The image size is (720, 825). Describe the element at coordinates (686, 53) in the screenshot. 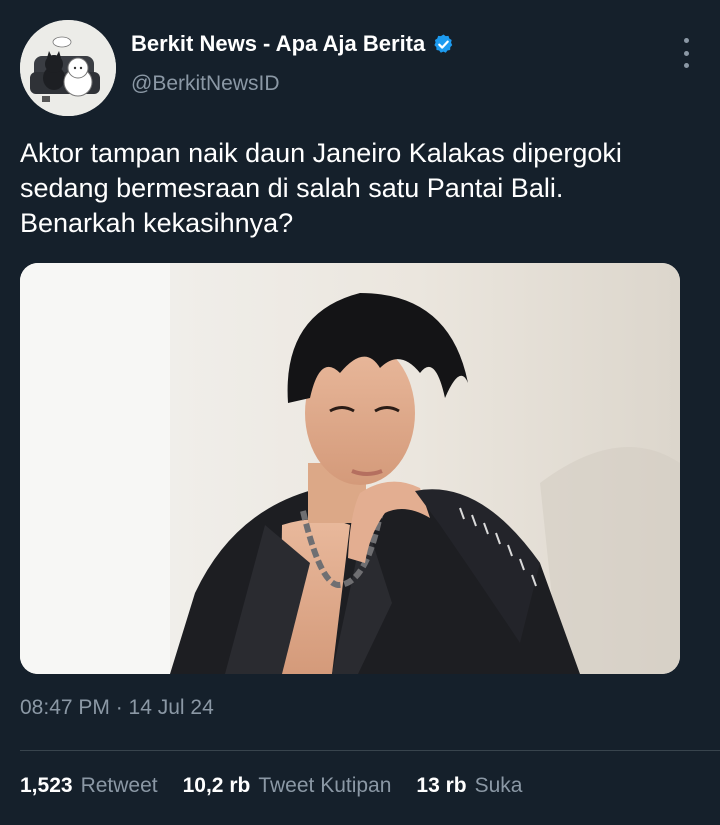

I see `more-options-icon` at that location.